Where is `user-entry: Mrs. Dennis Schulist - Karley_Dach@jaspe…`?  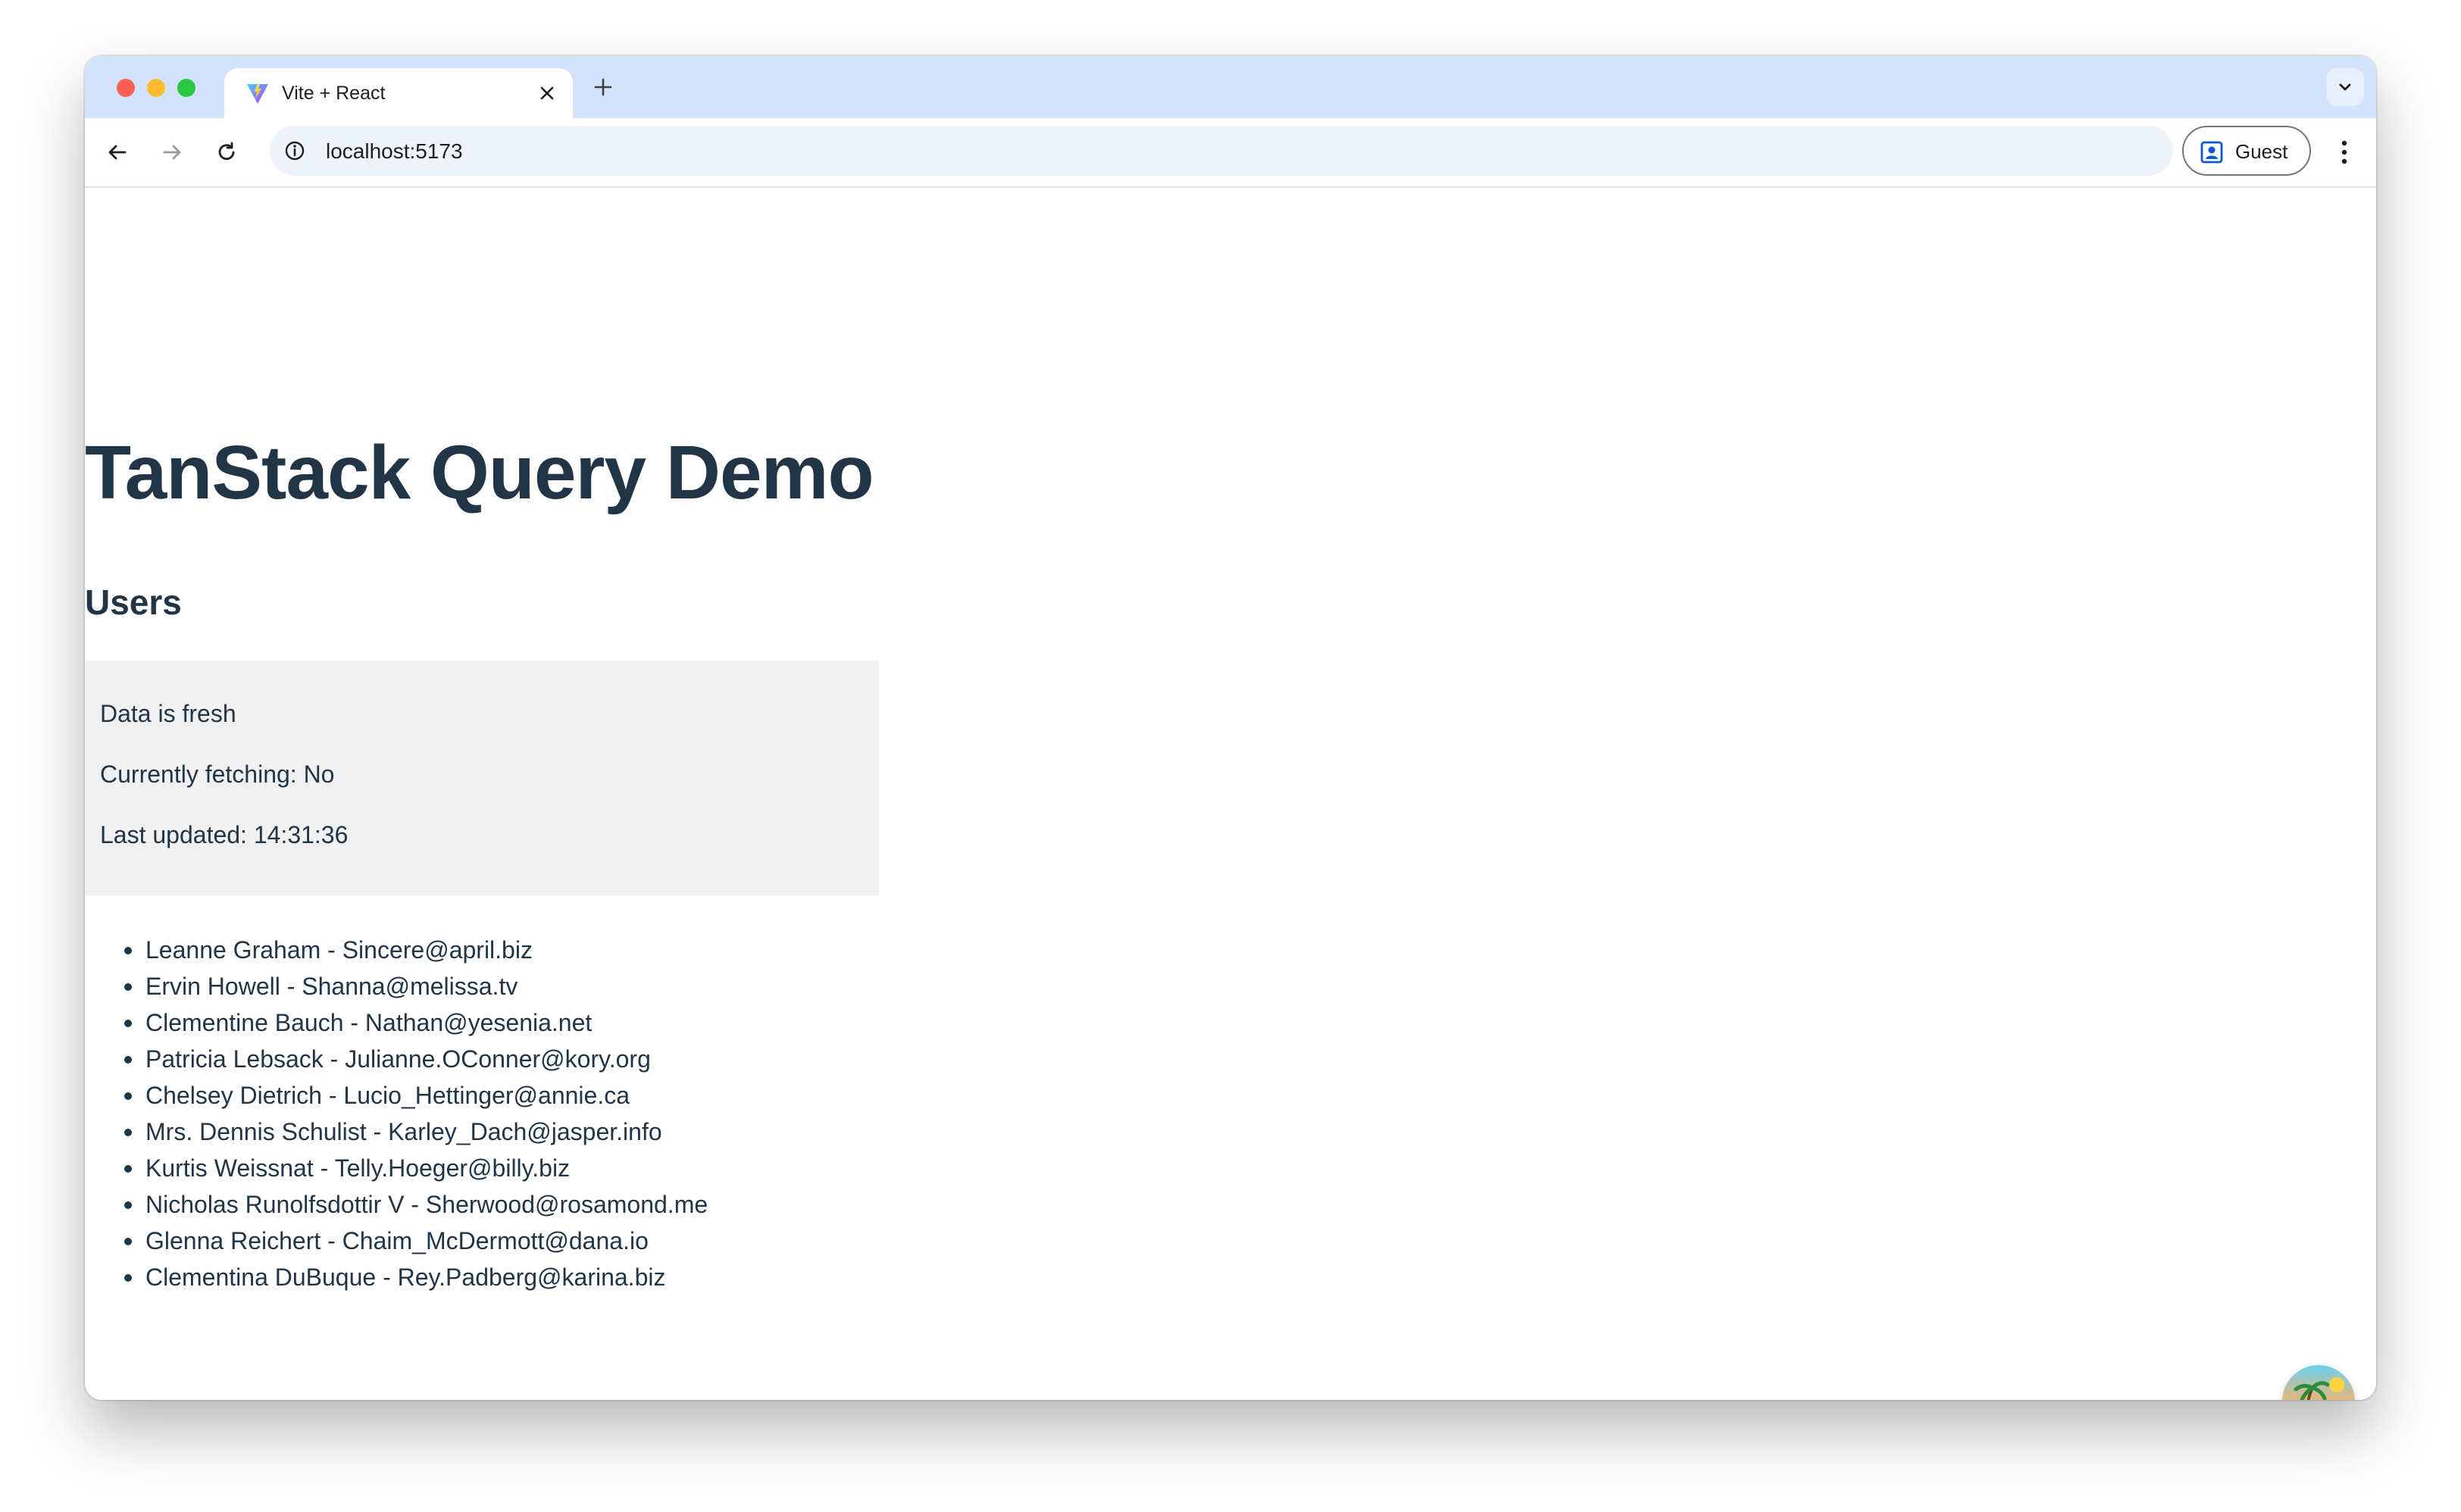 user-entry: Mrs. Dennis Schulist - Karley_Dach@jaspe… is located at coordinates (404, 1131).